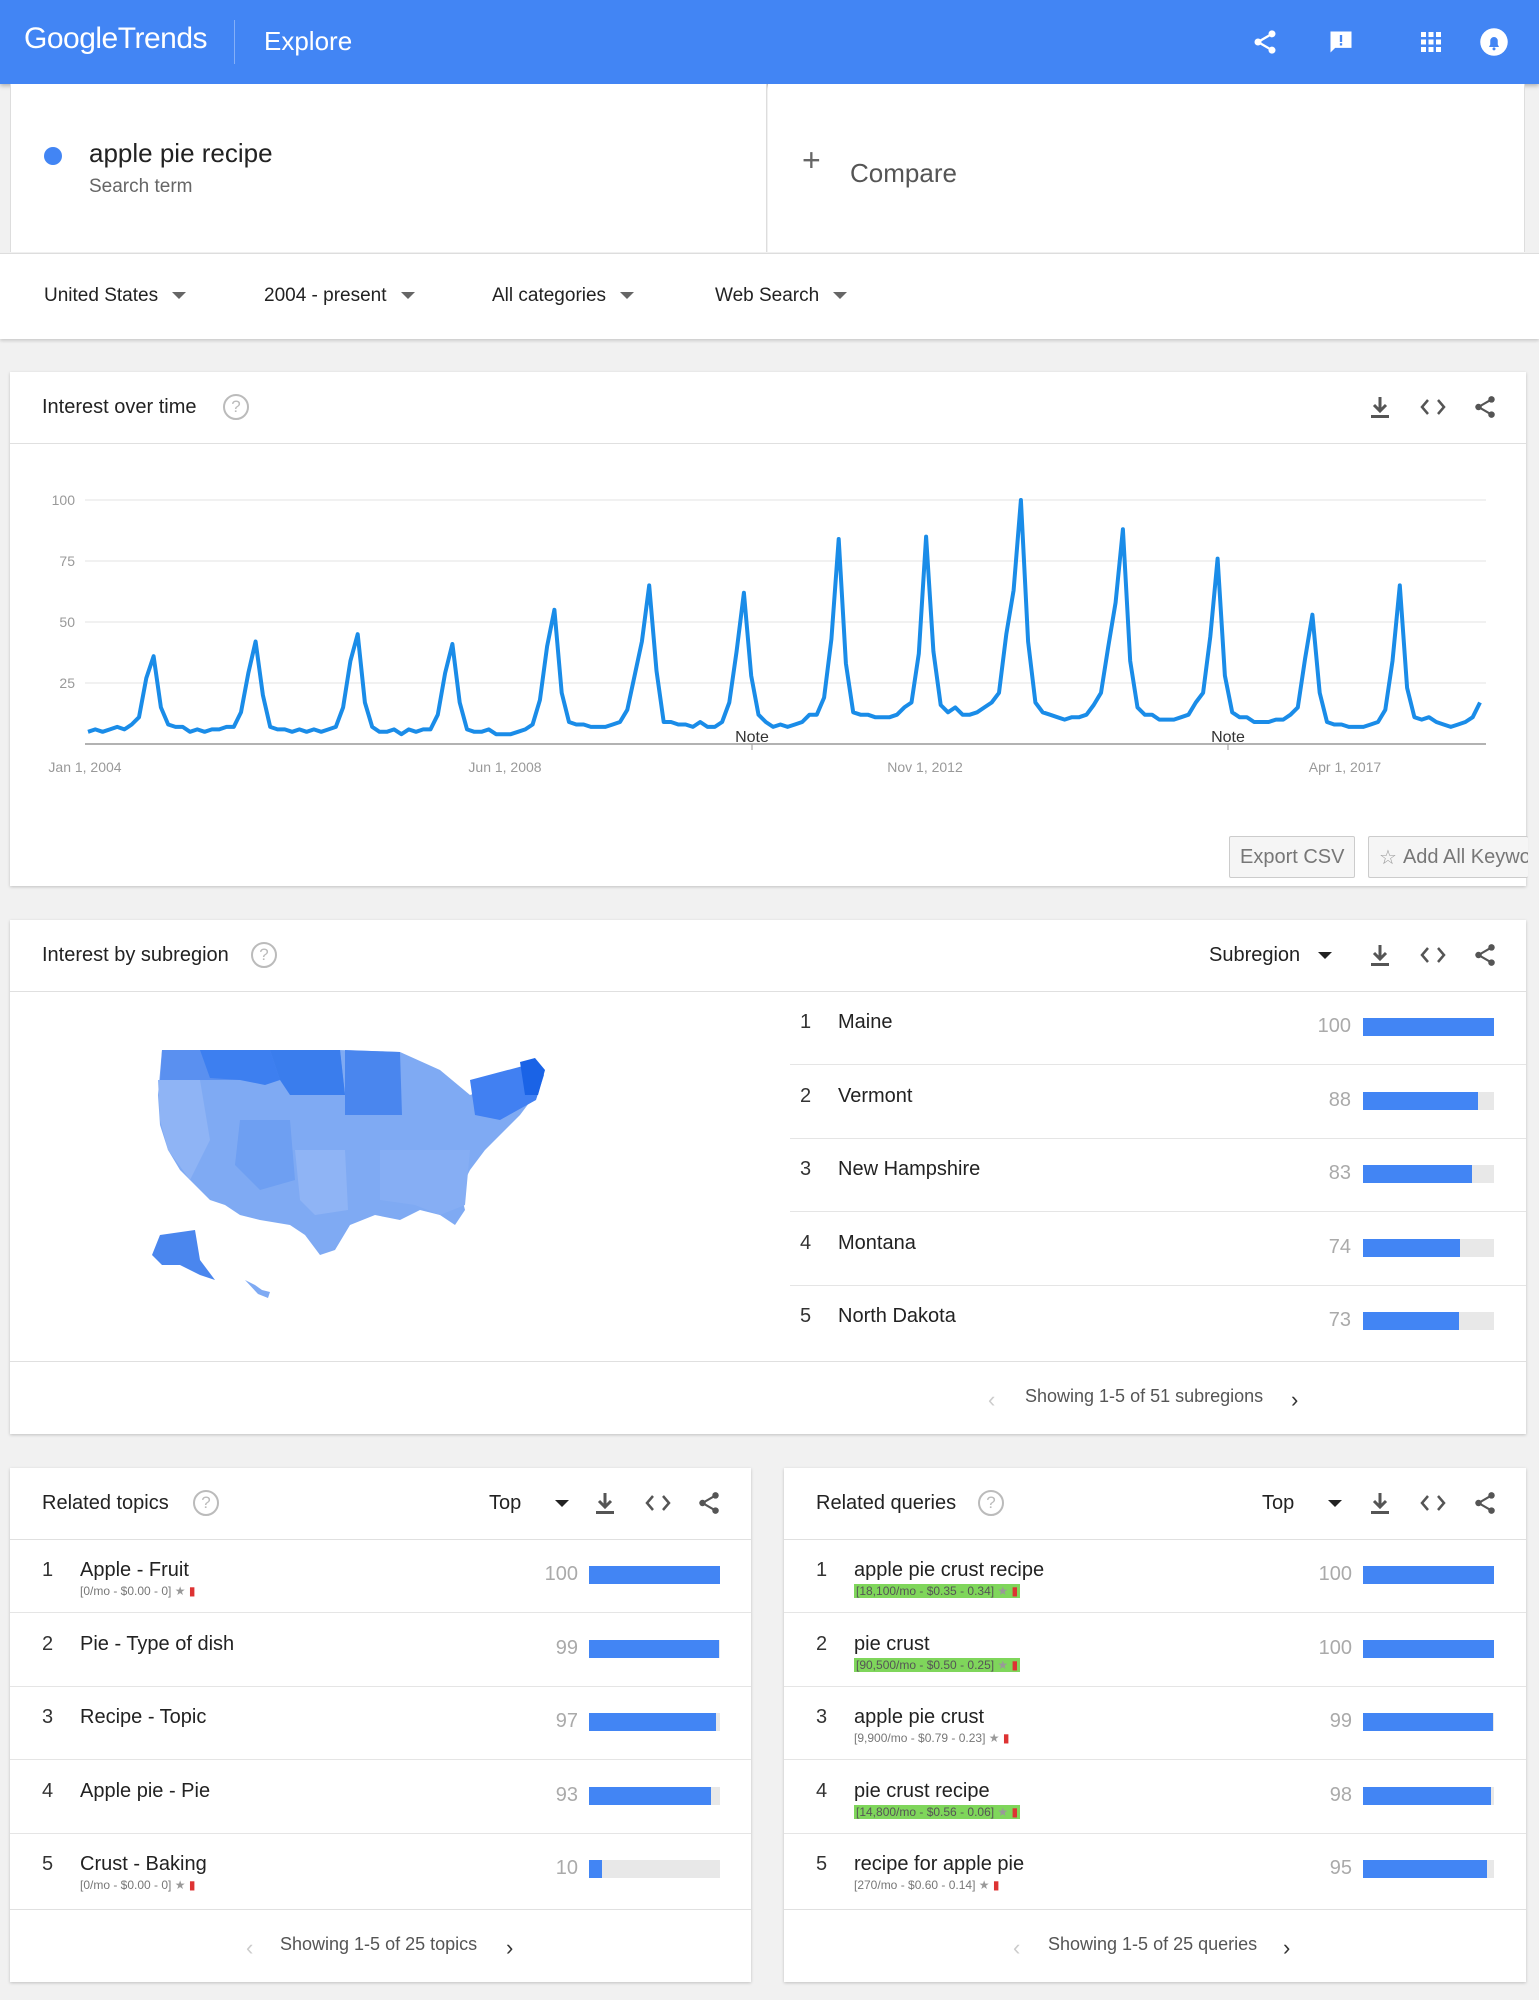  What do you see at coordinates (137, 1885) in the screenshot?
I see `row-keyword-stats: [0/mo - $0.00 - 0] ★ ▮` at bounding box center [137, 1885].